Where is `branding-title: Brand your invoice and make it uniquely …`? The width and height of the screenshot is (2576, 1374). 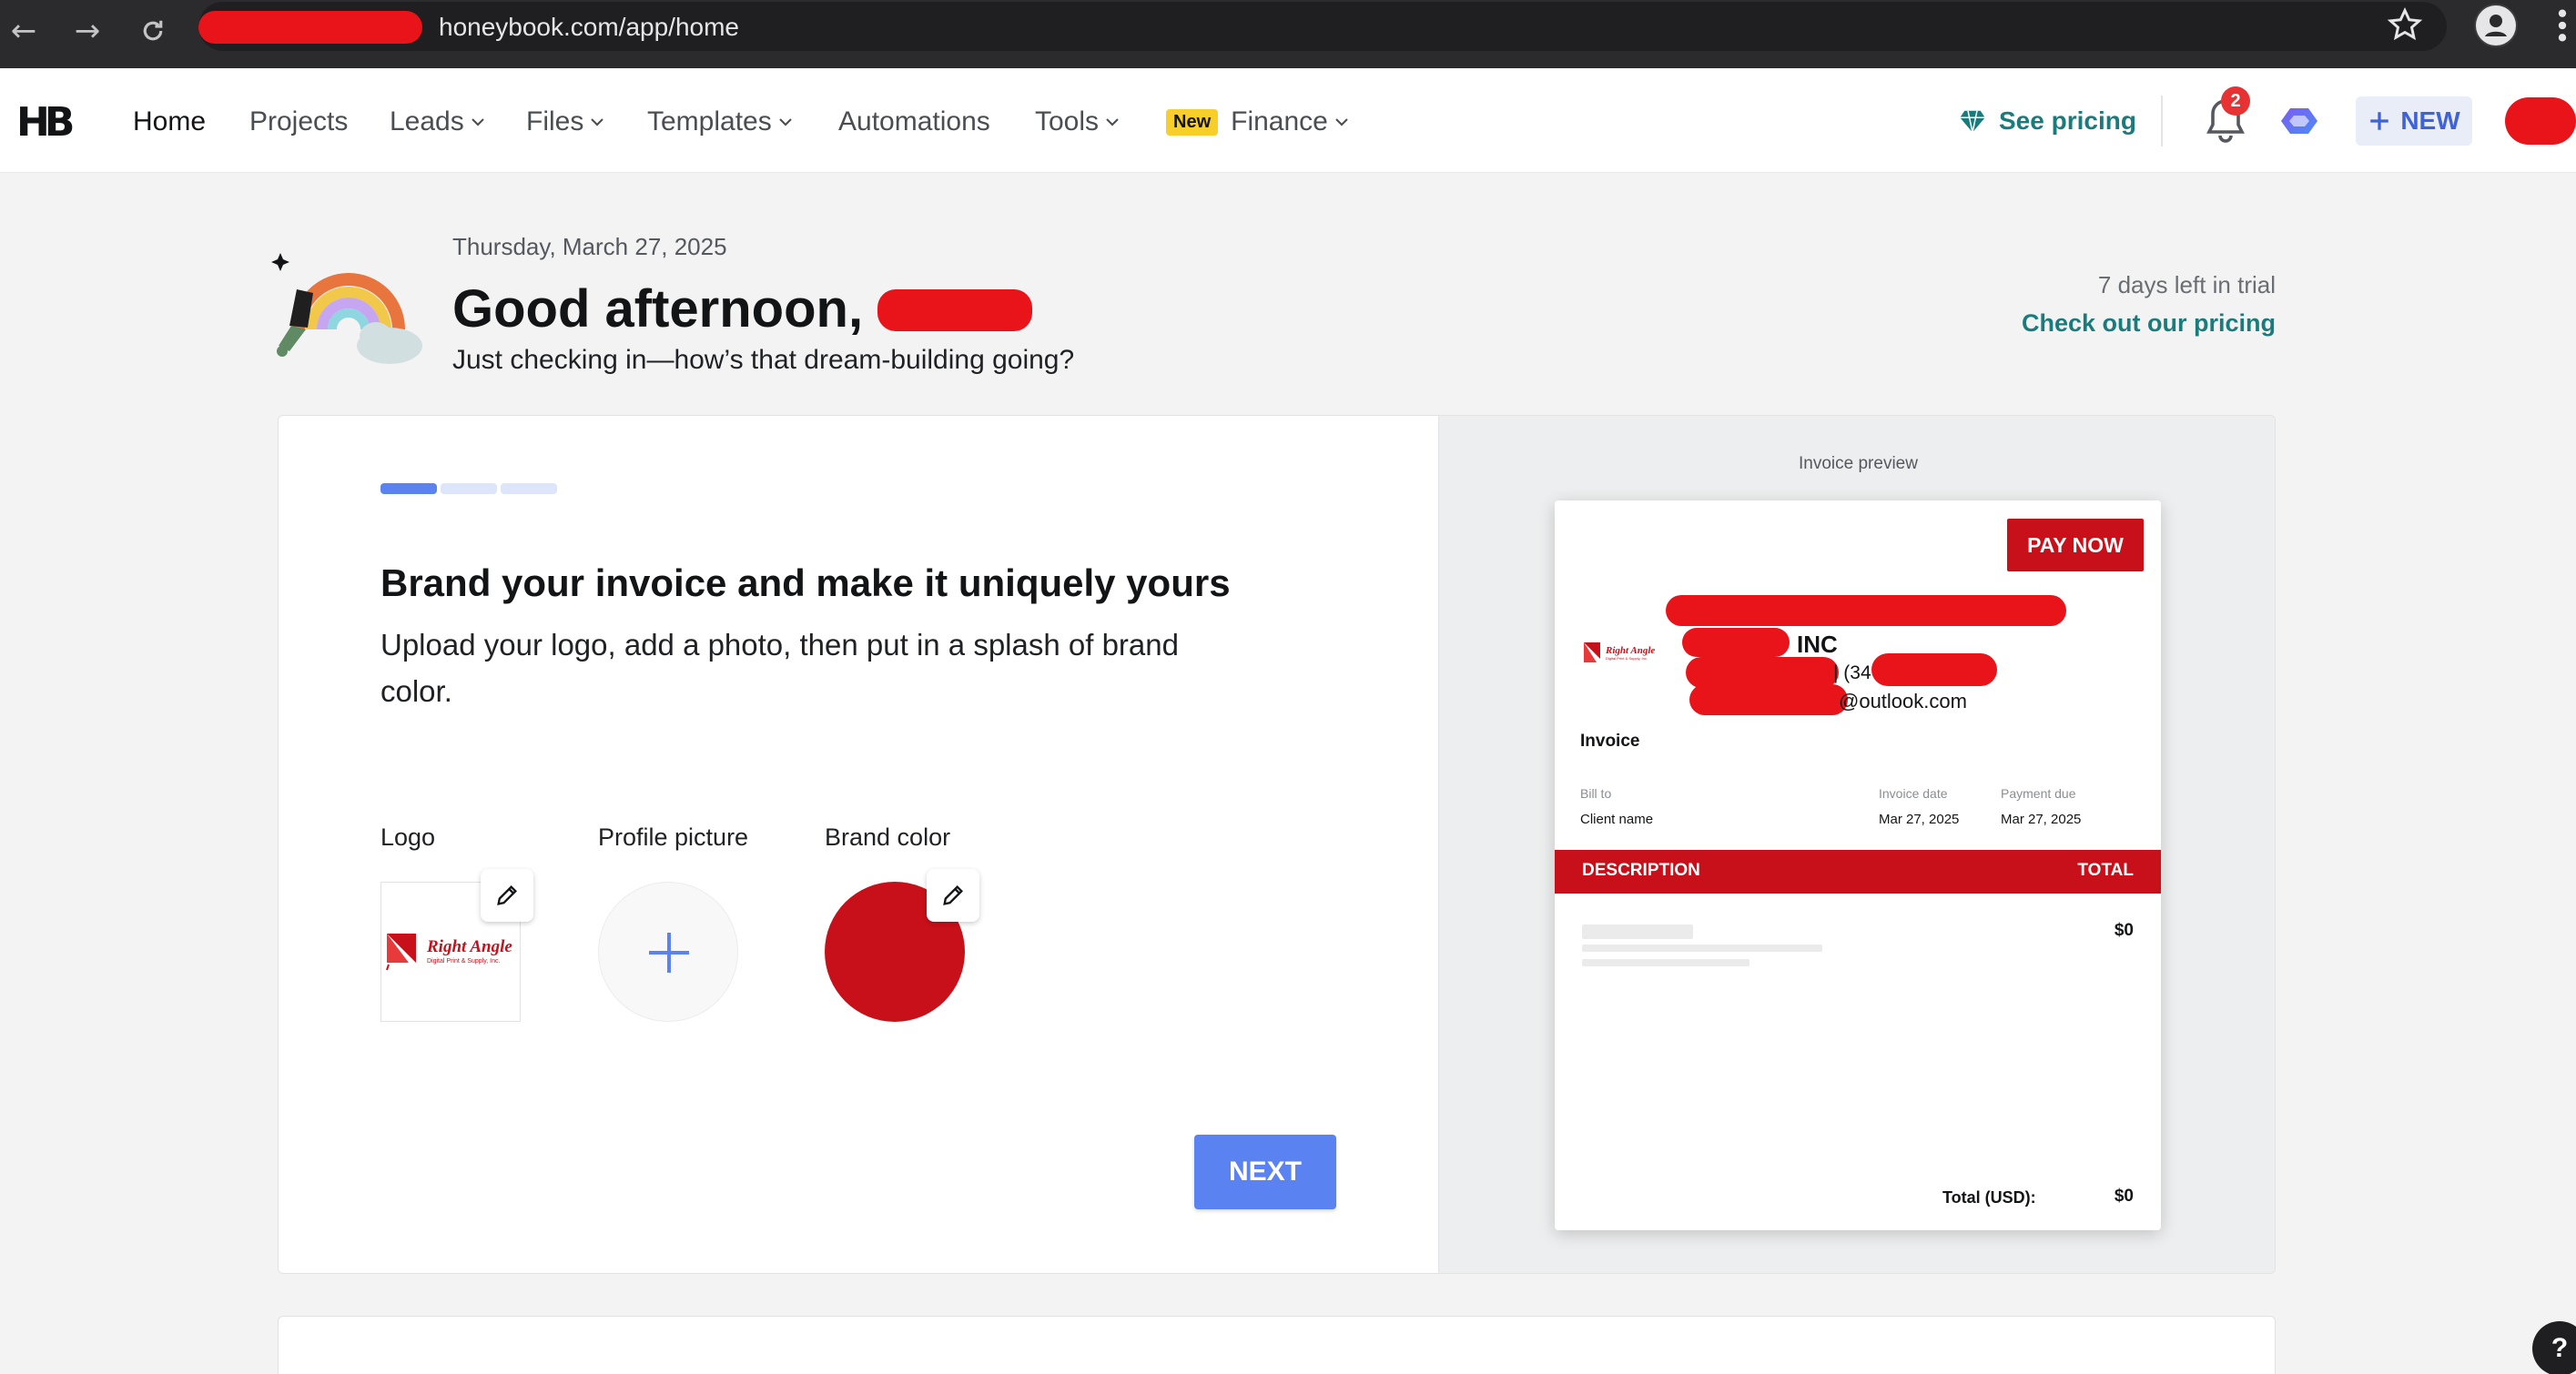
branding-title: Brand your invoice and make it uniquely … is located at coordinates (805, 582).